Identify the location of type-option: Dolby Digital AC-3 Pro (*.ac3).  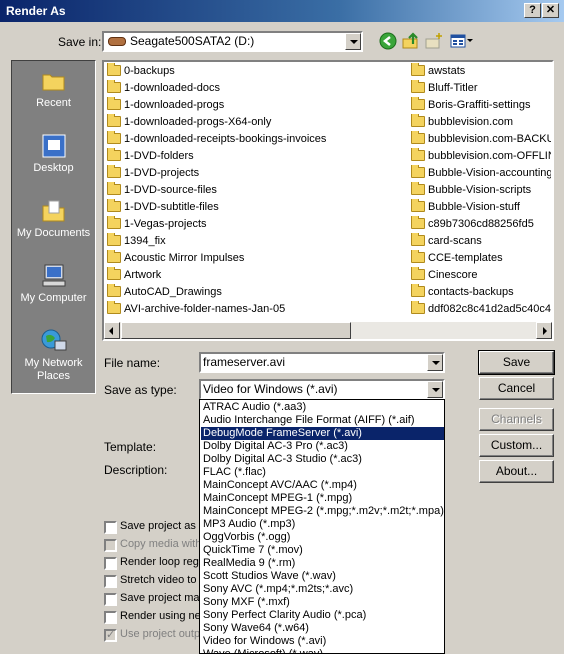
(322, 446).